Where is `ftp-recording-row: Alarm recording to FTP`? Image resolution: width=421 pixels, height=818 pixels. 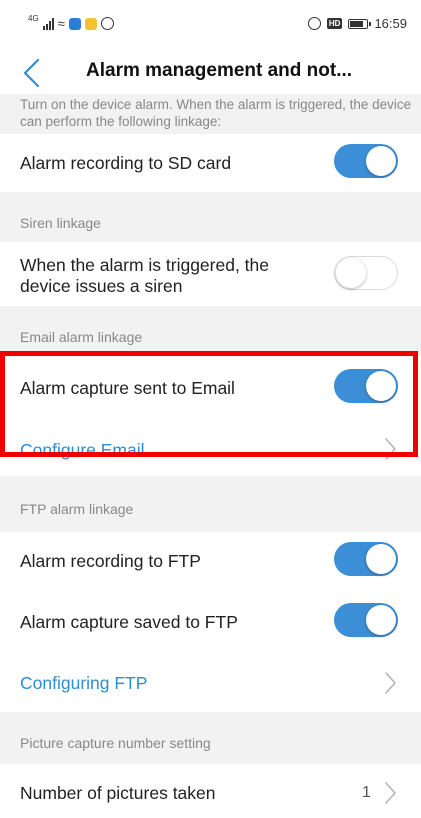
ftp-recording-row: Alarm recording to FTP is located at coordinates (210, 562).